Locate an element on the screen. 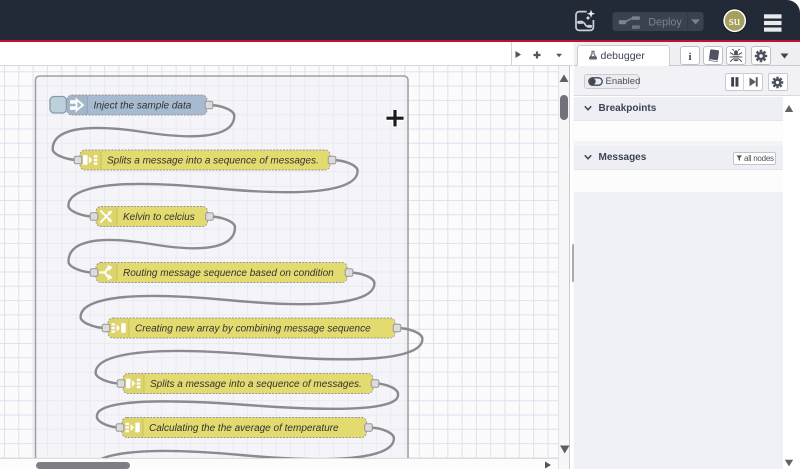 The width and height of the screenshot is (800, 469). svg-text: su is located at coordinates (735, 20).